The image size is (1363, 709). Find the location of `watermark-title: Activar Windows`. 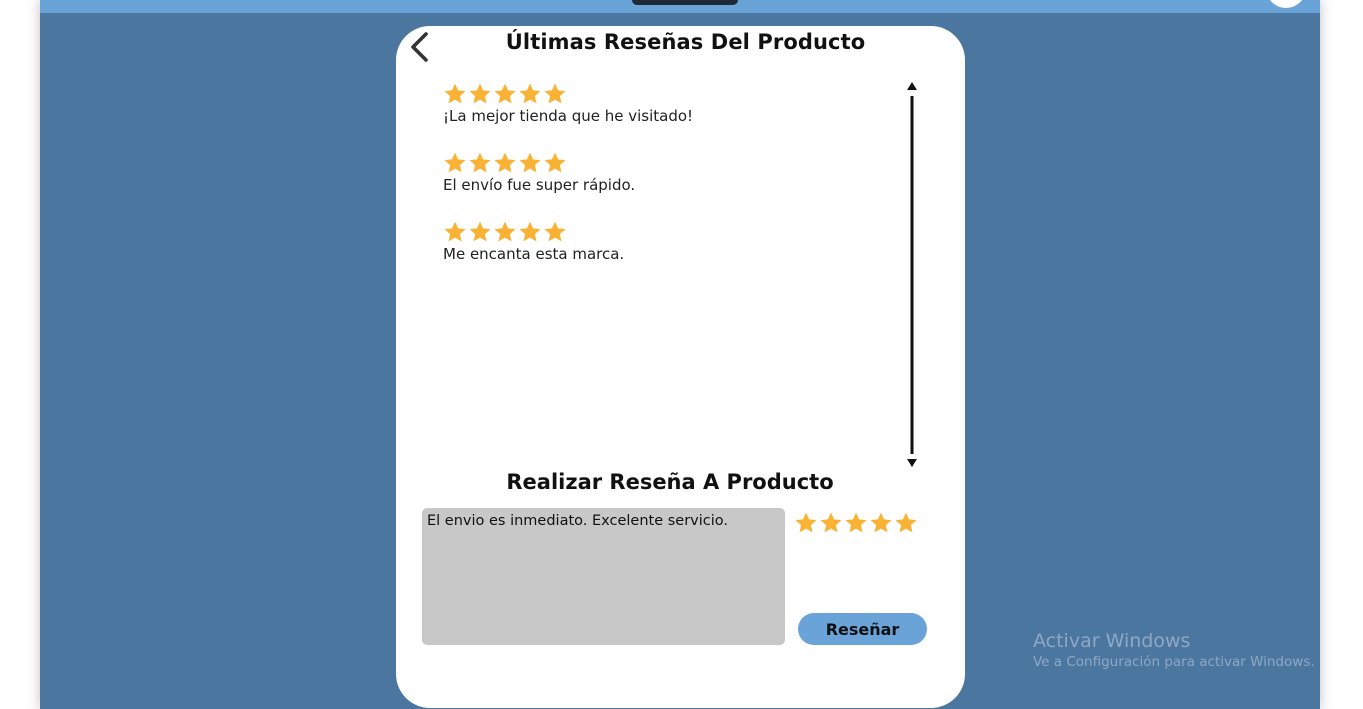

watermark-title: Activar Windows is located at coordinates (1112, 641).